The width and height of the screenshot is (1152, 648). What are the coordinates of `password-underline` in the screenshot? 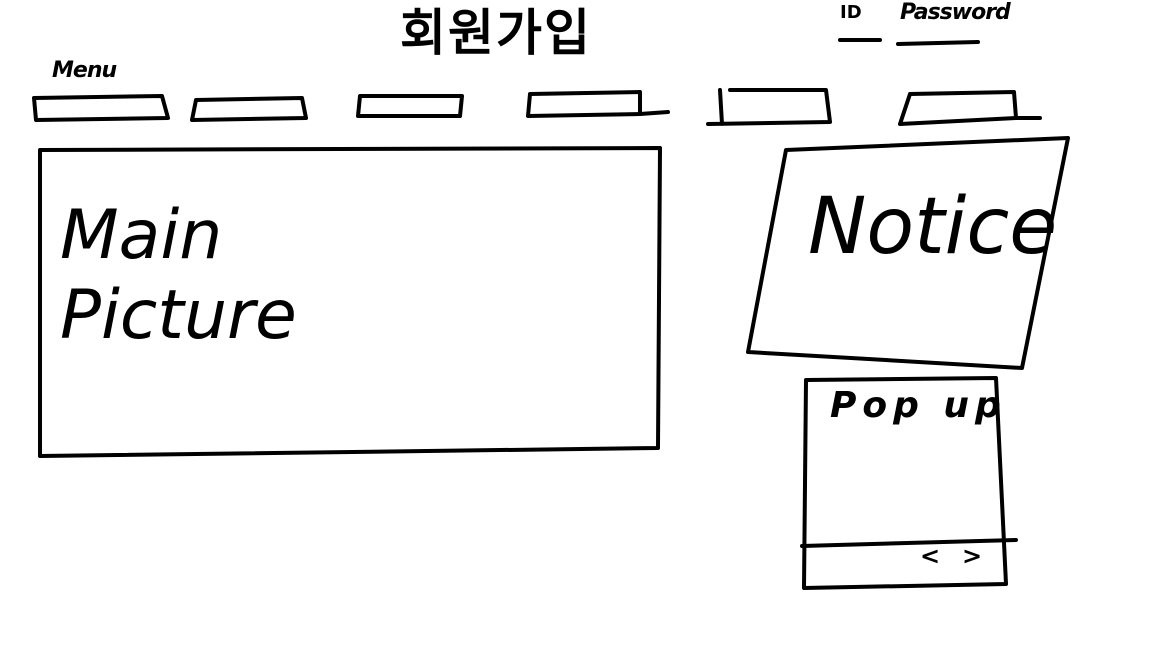 It's located at (938, 43).